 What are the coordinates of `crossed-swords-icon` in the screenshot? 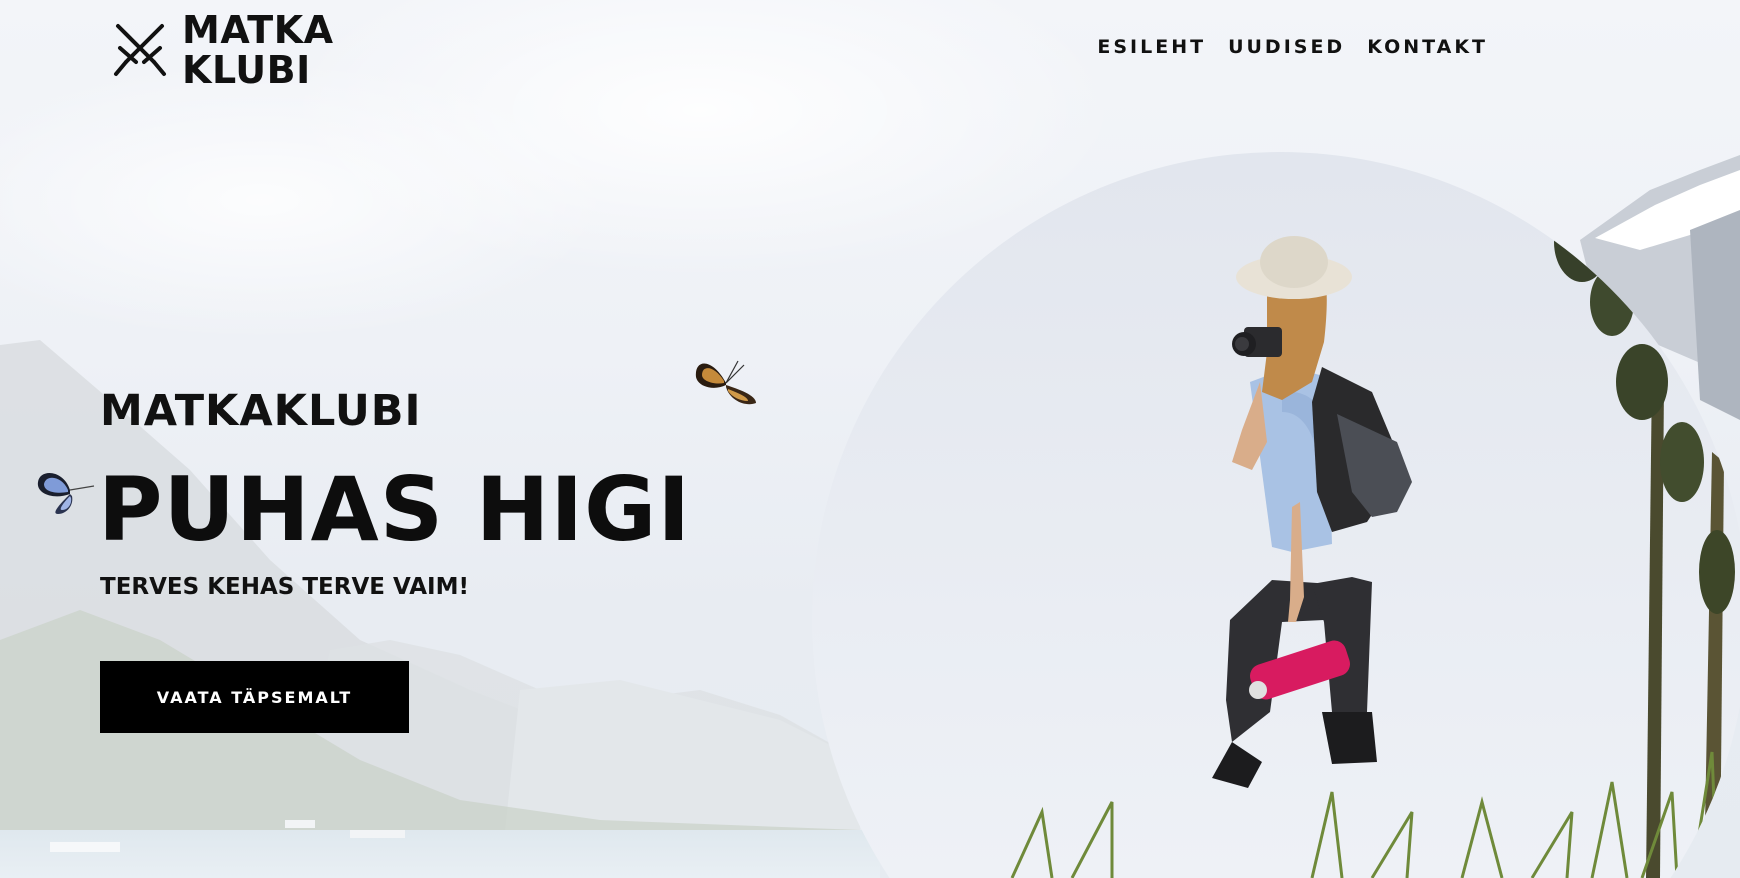 It's located at (140, 50).